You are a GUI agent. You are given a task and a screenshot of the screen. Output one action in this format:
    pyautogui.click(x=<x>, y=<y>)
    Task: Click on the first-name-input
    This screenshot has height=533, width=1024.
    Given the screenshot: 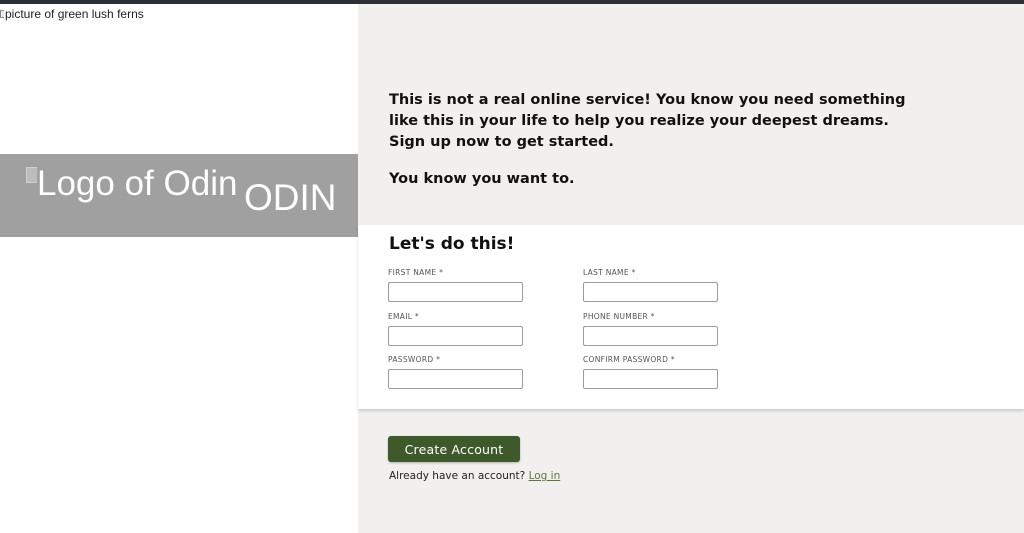 What is the action you would take?
    pyautogui.click(x=455, y=291)
    